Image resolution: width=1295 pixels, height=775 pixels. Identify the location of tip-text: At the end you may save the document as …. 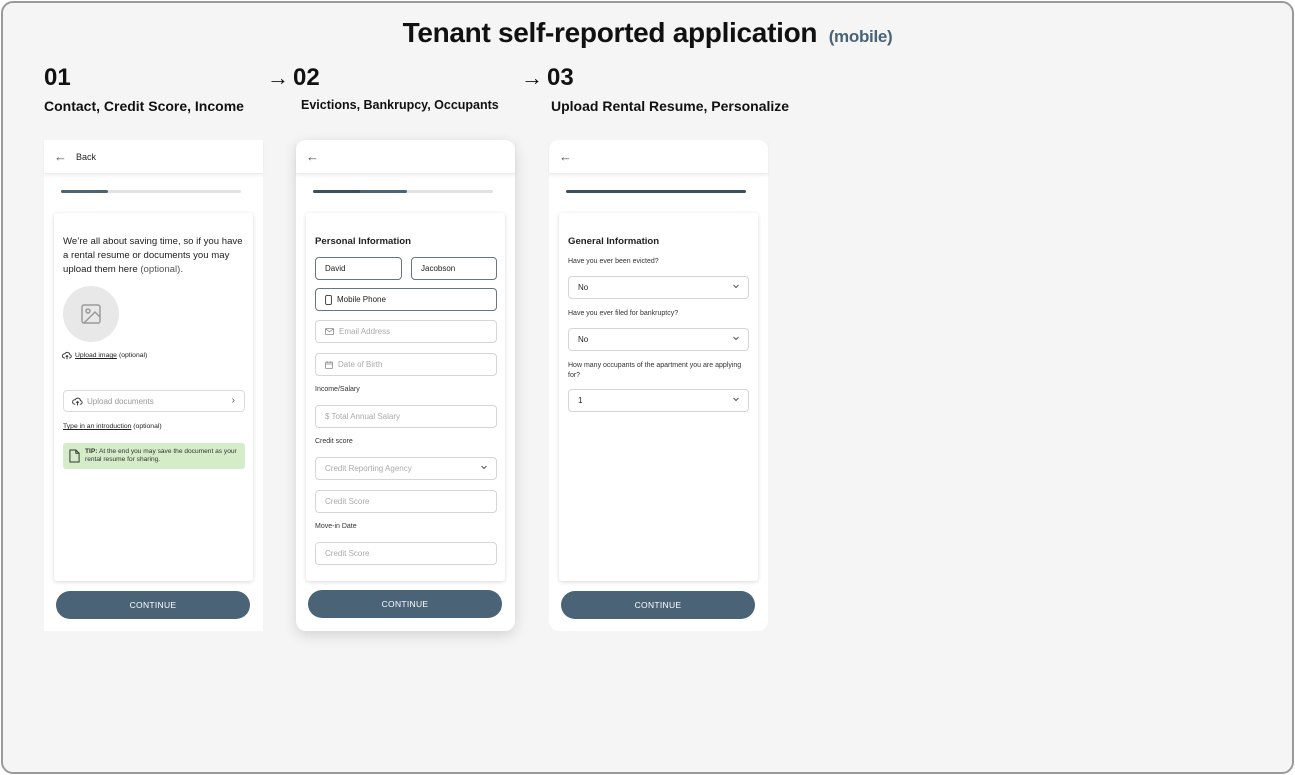
(161, 455).